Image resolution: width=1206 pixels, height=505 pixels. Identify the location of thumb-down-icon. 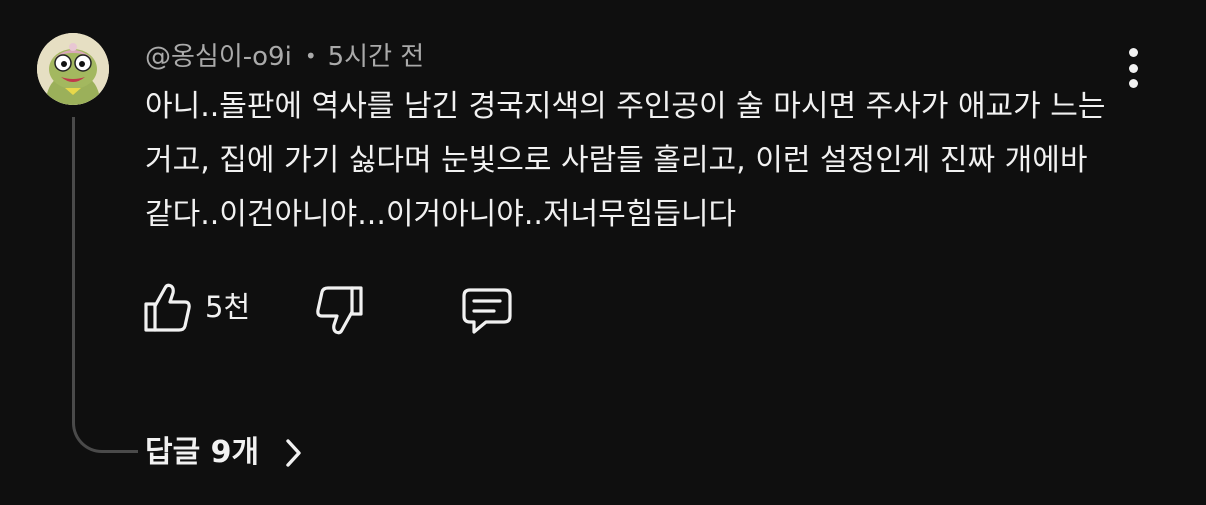
(339, 310).